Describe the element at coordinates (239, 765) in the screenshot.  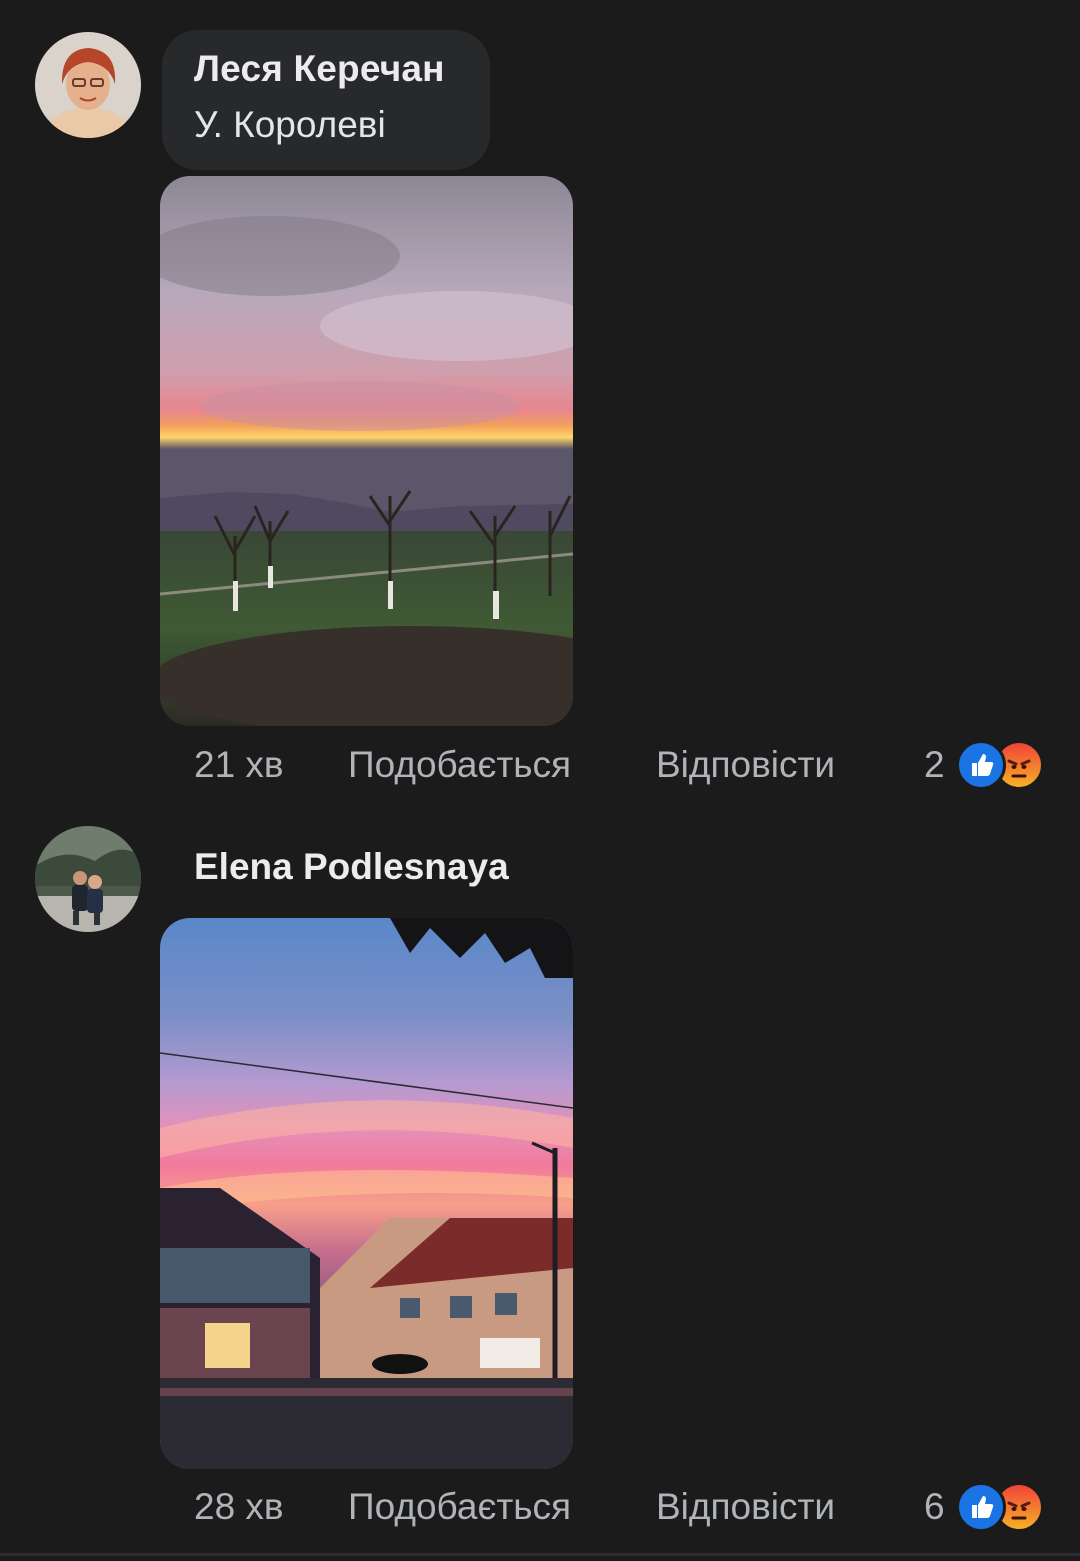
I see `comment-time: 21 хв` at that location.